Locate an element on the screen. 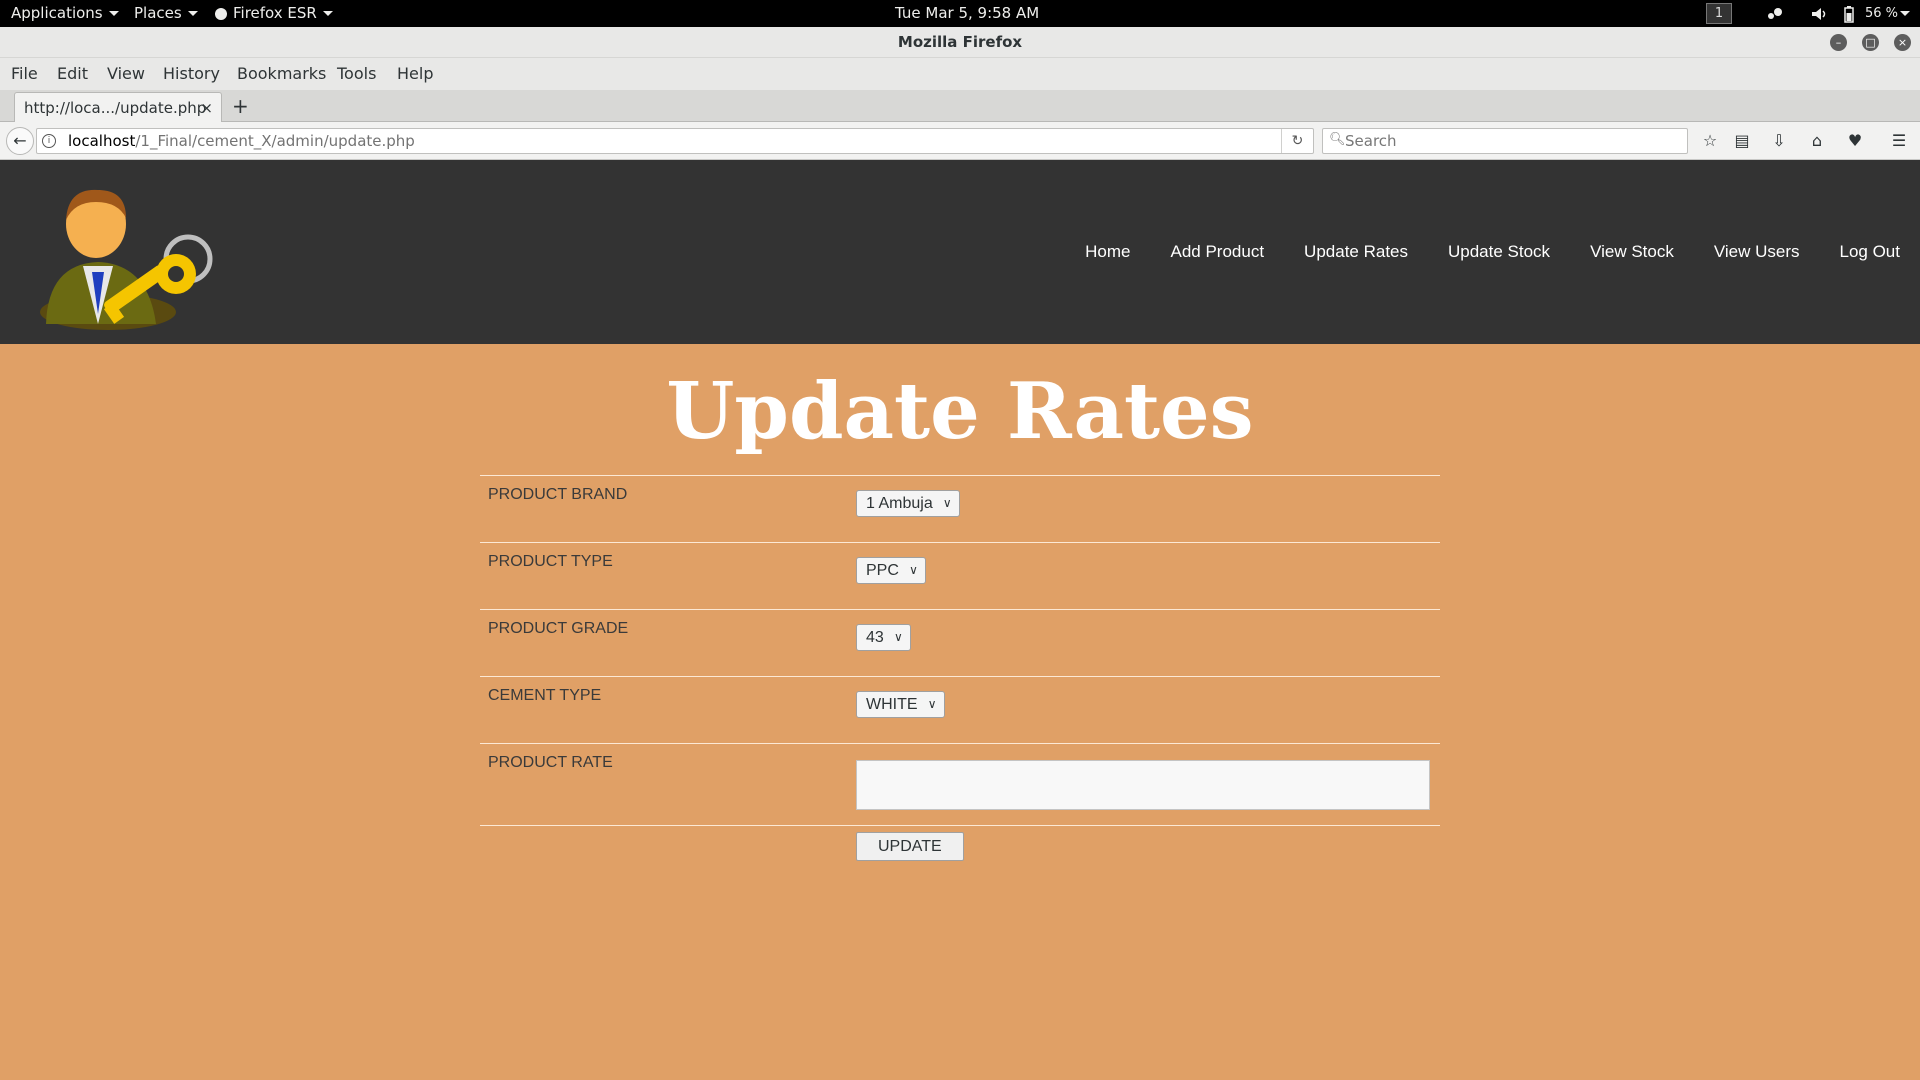  reload-icon: ↻ is located at coordinates (1297, 141).